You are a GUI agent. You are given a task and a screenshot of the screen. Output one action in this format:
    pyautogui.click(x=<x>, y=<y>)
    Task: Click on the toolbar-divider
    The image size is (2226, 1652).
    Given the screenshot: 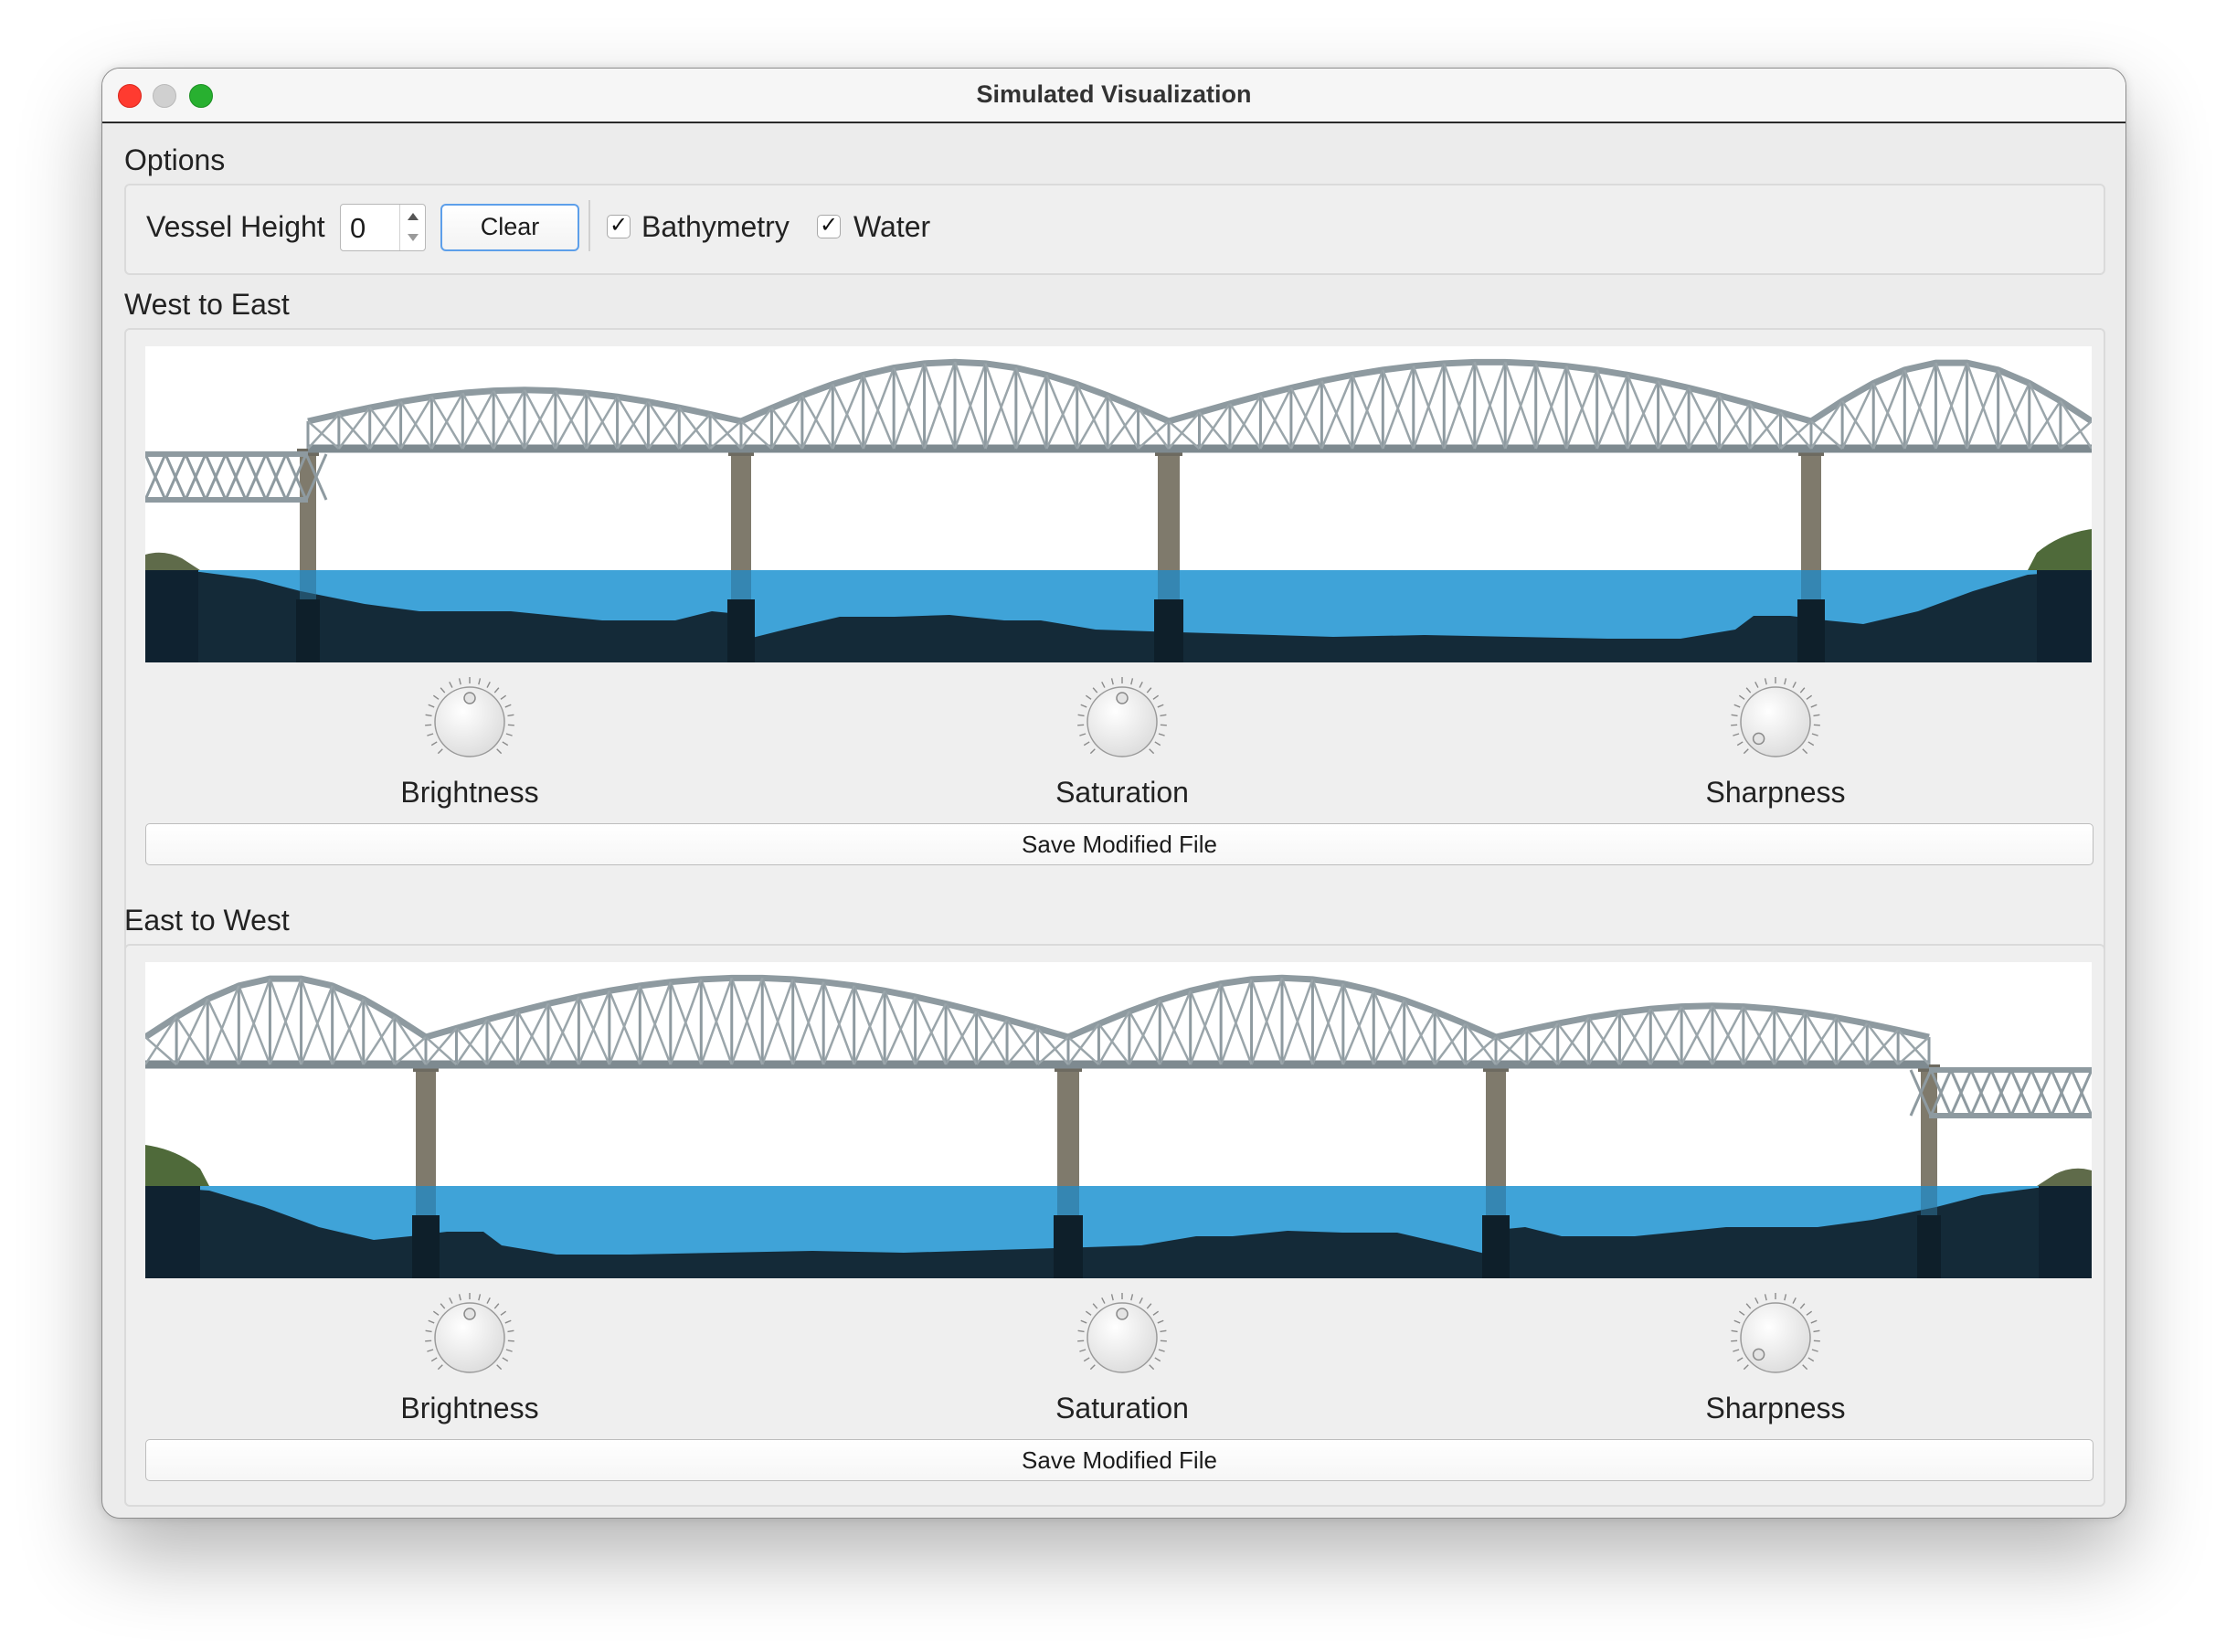 What is the action you would take?
    pyautogui.click(x=589, y=226)
    